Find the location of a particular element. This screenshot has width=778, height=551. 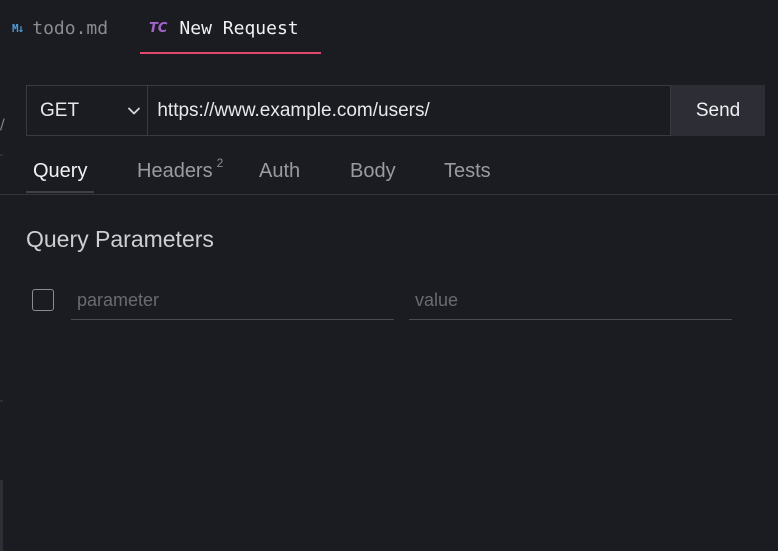

left-edge-glyph: / is located at coordinates (2, 125).